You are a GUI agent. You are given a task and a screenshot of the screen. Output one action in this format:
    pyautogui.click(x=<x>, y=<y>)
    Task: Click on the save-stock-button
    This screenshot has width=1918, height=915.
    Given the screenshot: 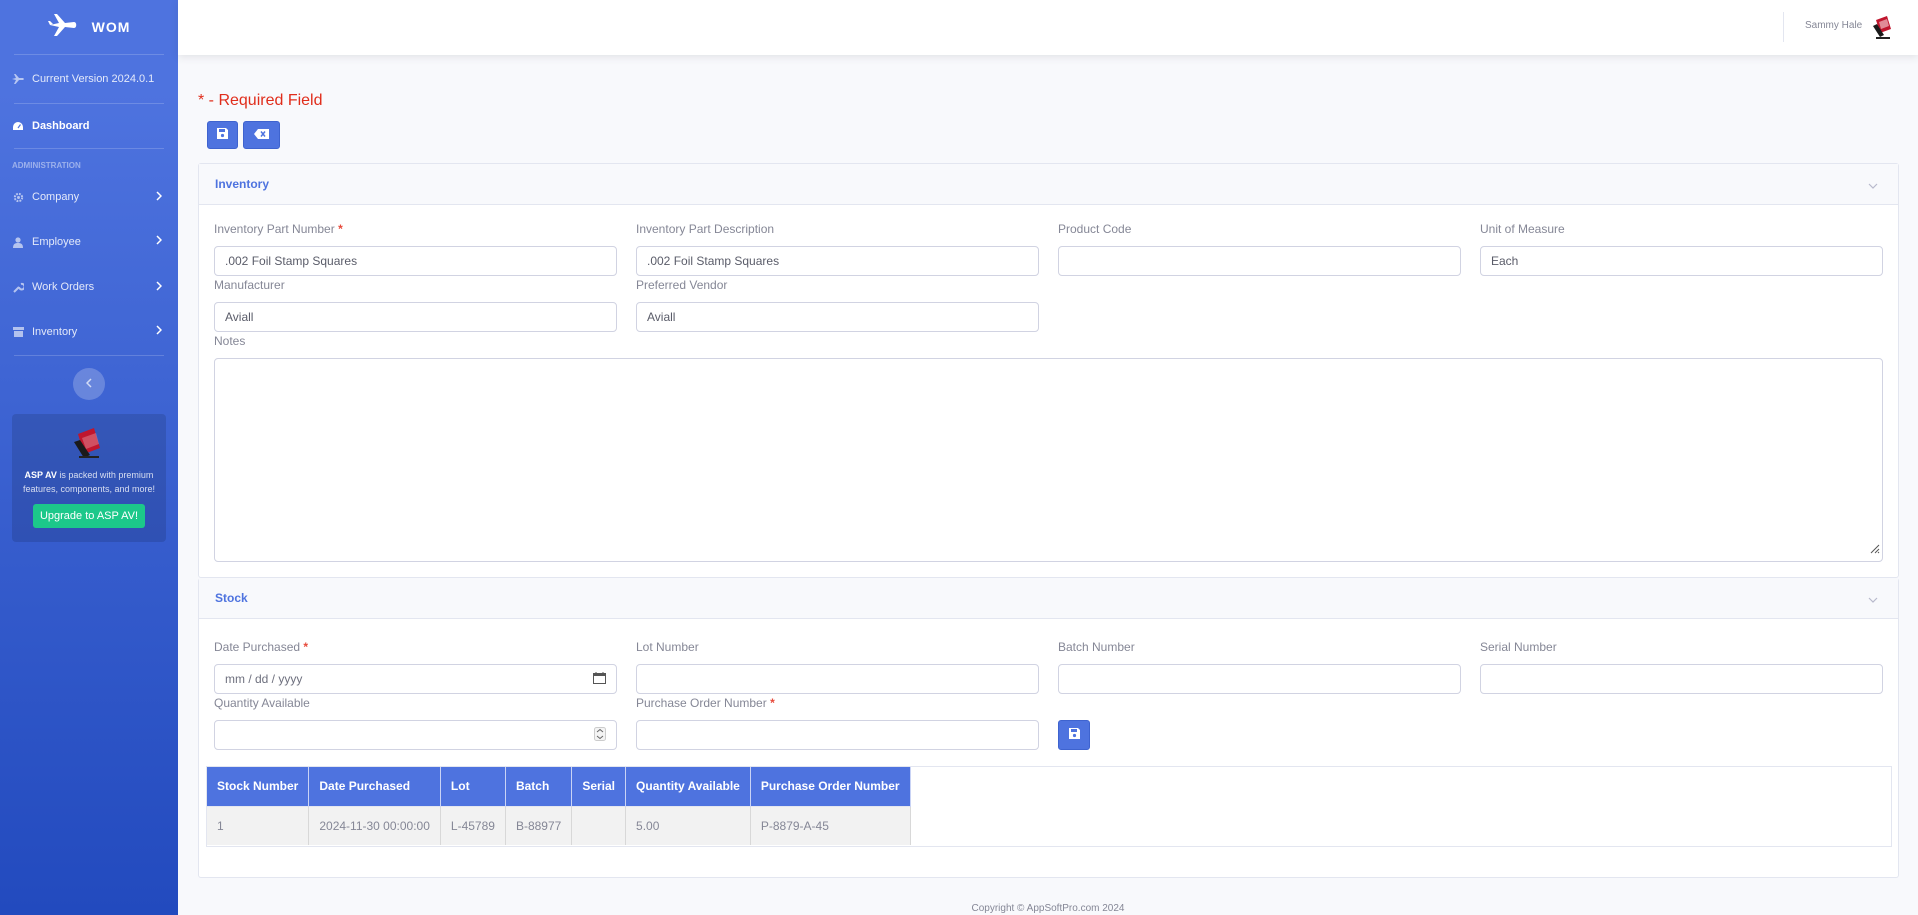 What is the action you would take?
    pyautogui.click(x=1074, y=735)
    